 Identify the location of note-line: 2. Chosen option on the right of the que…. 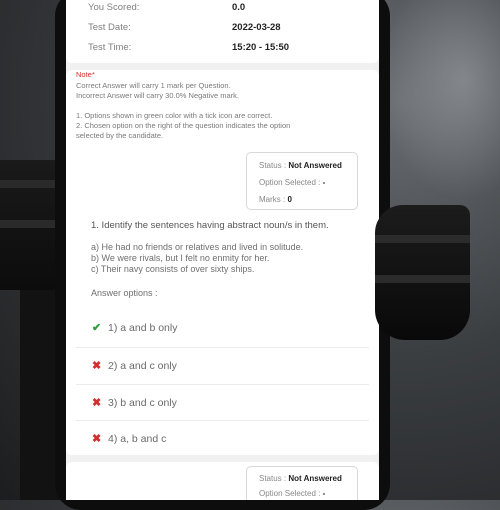
(183, 125).